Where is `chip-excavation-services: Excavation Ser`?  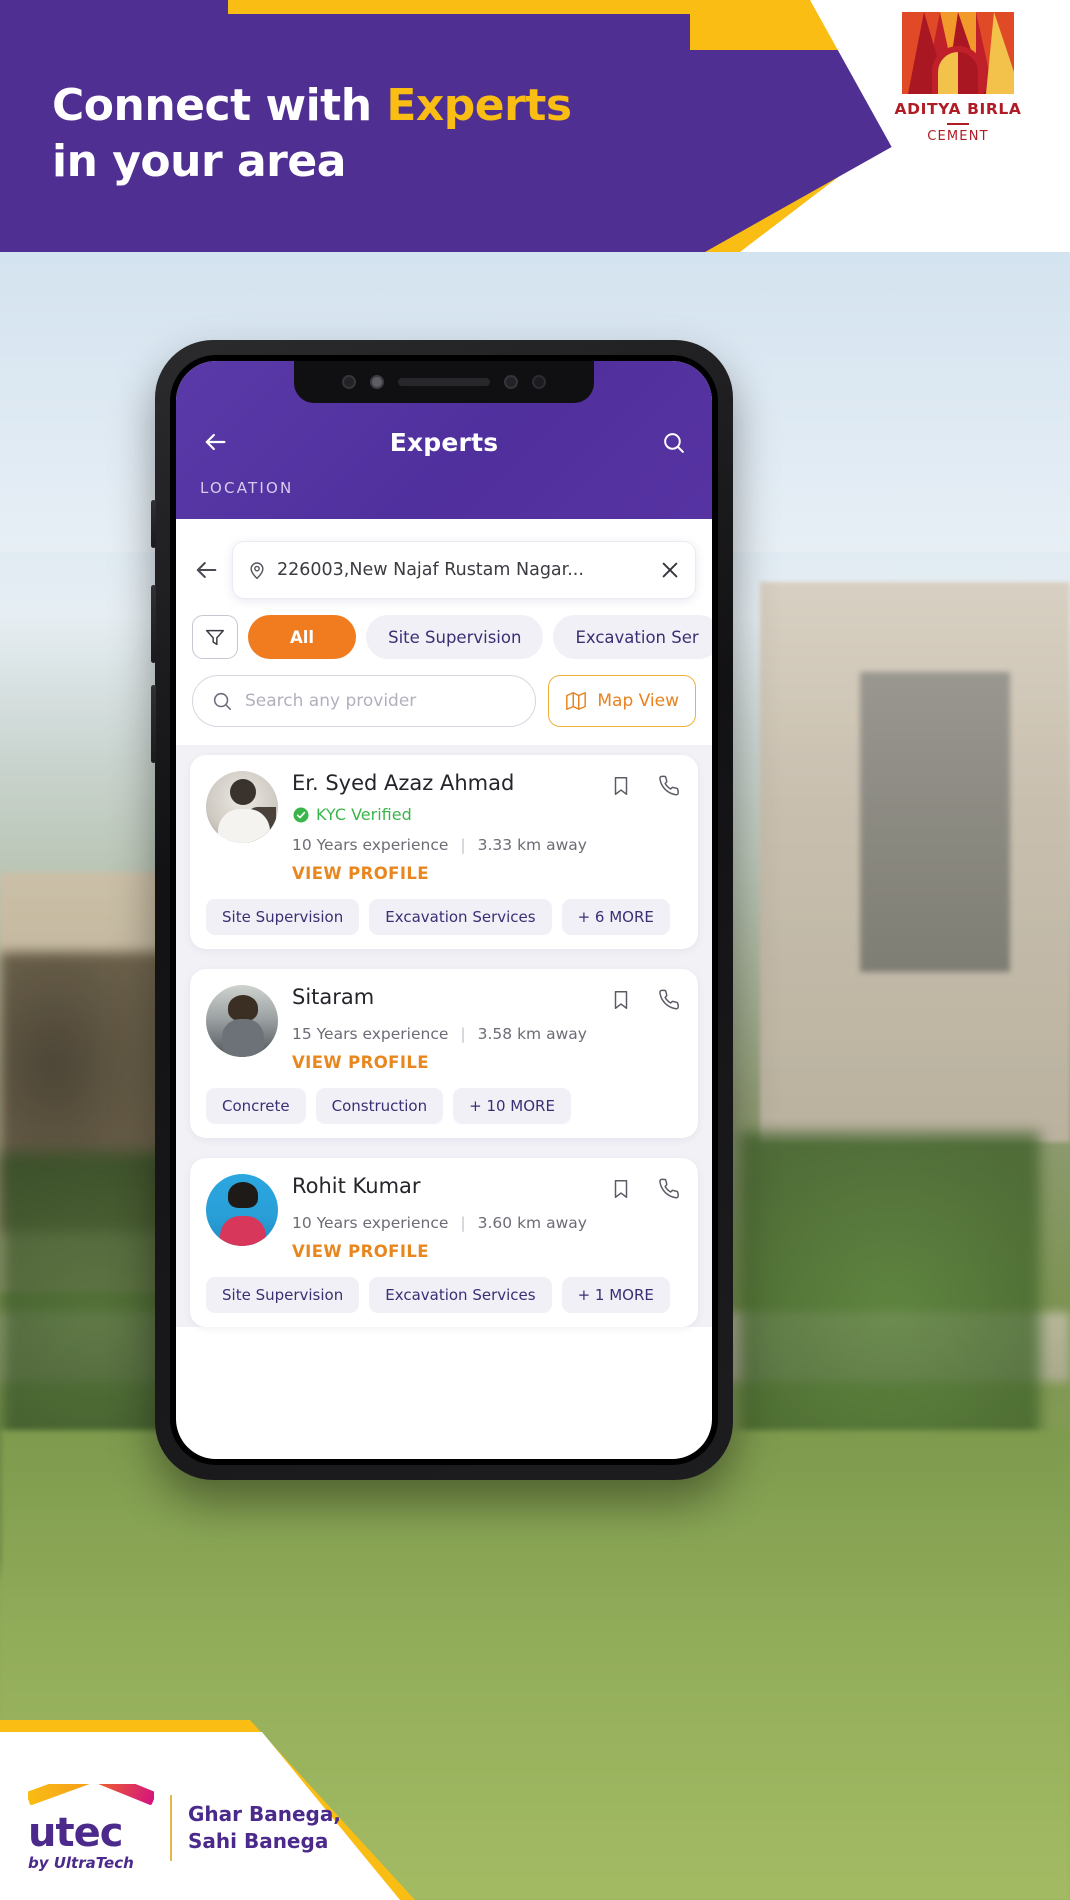
chip-excavation-services: Excavation Ser is located at coordinates (632, 637).